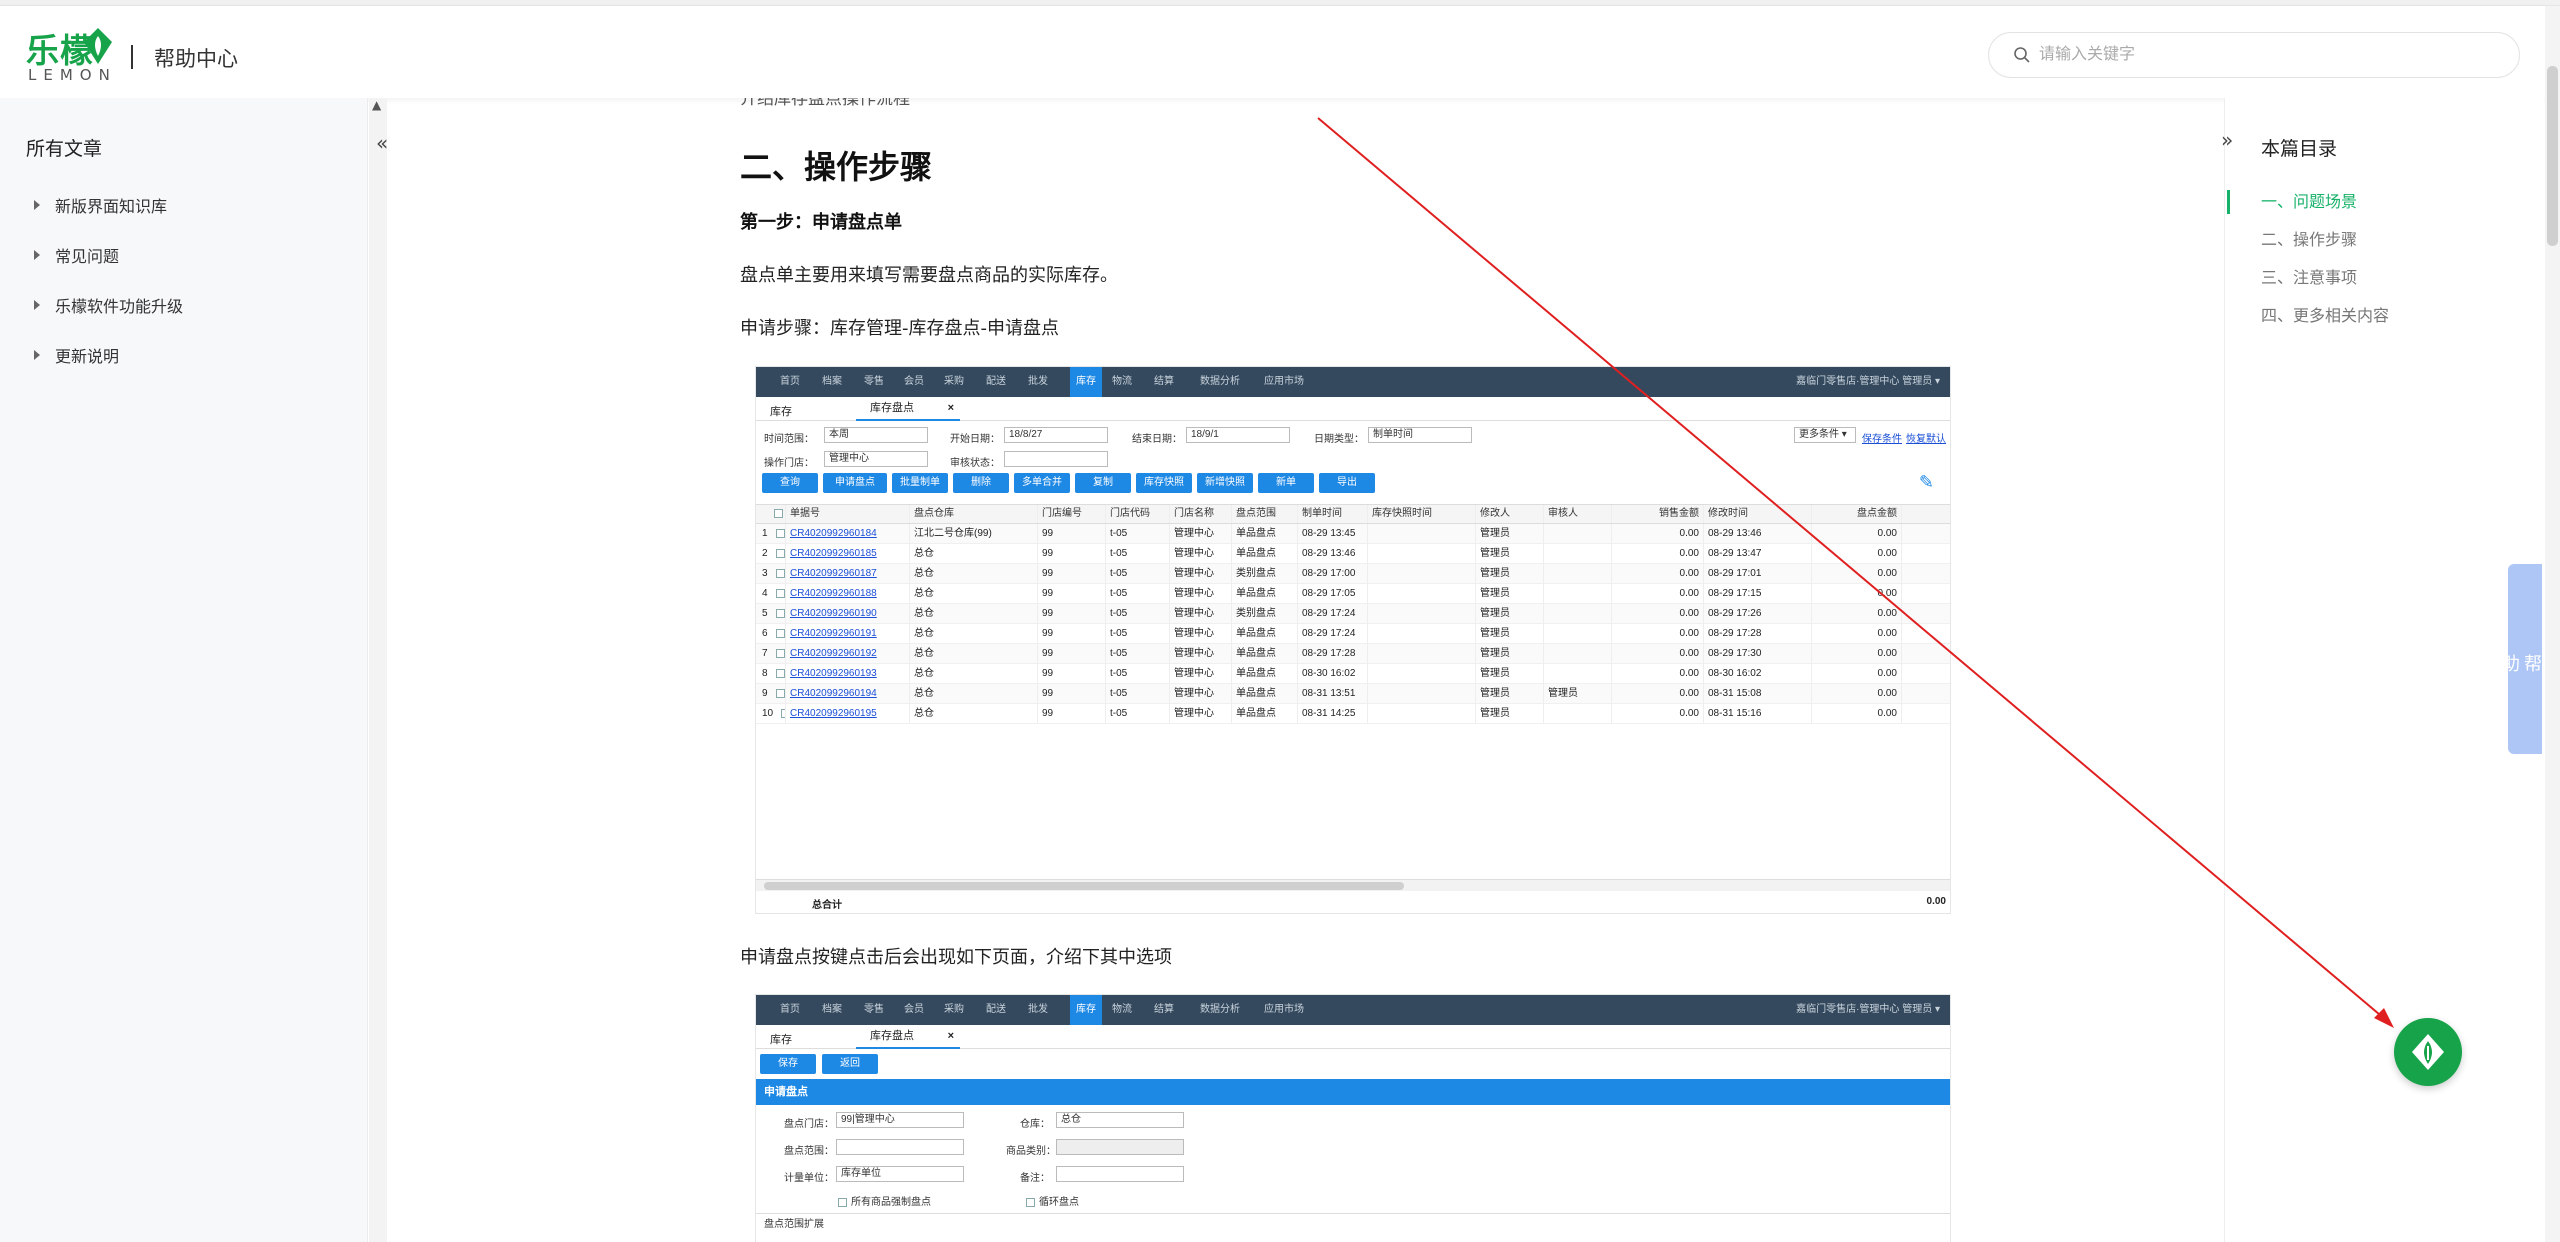 The width and height of the screenshot is (2560, 1242). I want to click on logo-en-text: LEMON, so click(72, 75).